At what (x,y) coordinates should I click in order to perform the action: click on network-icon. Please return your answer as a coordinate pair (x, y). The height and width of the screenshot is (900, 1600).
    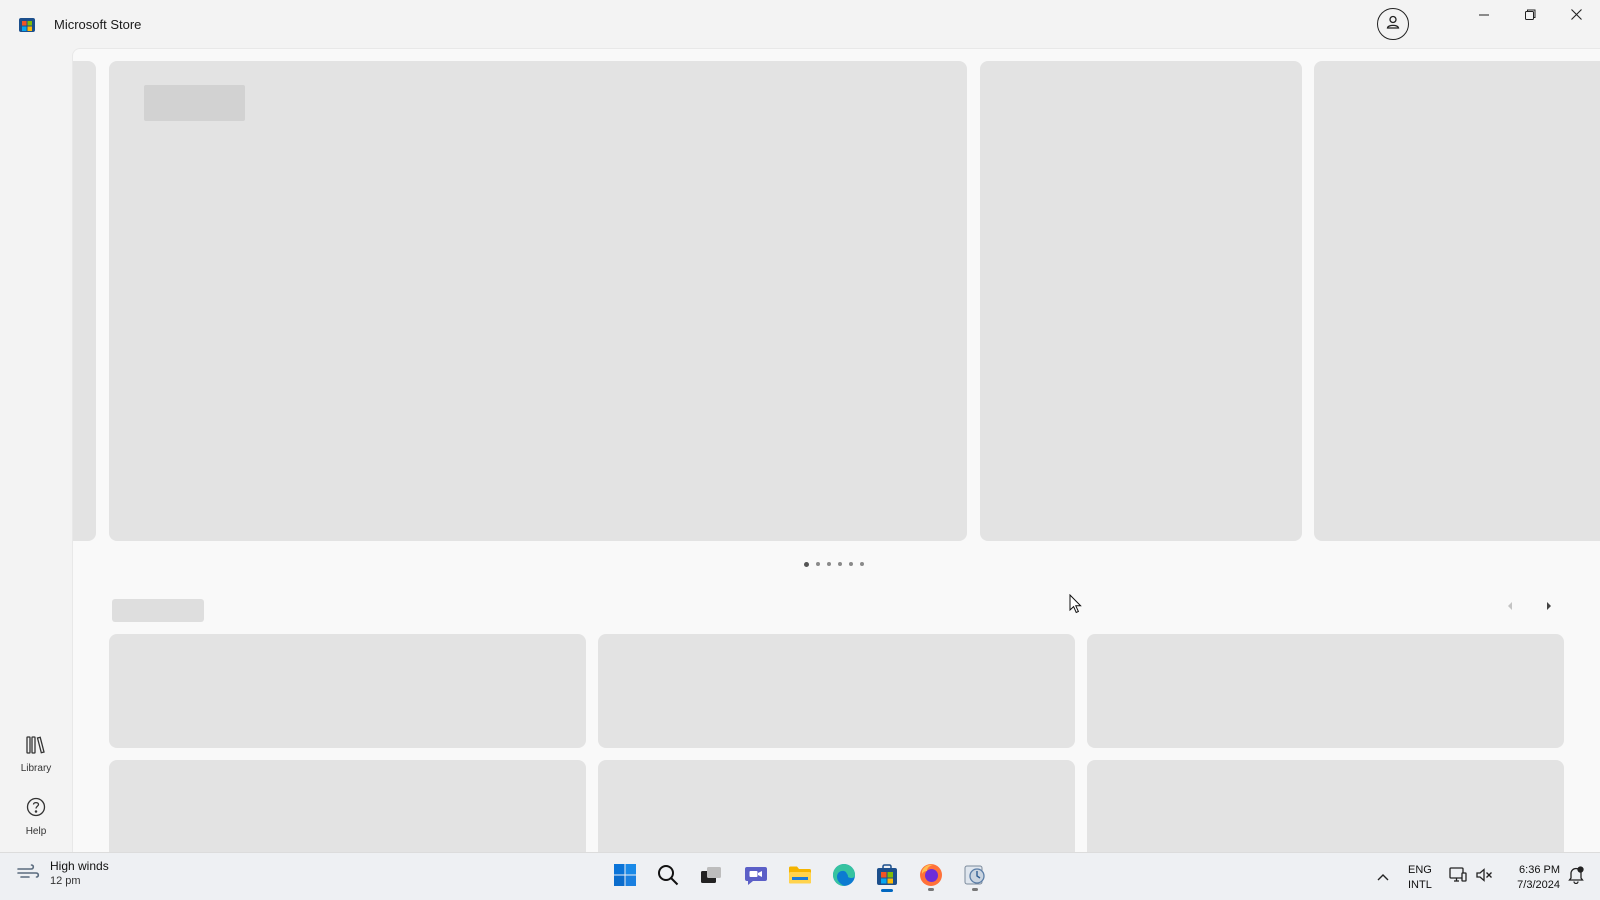
    Looking at the image, I should click on (1458, 877).